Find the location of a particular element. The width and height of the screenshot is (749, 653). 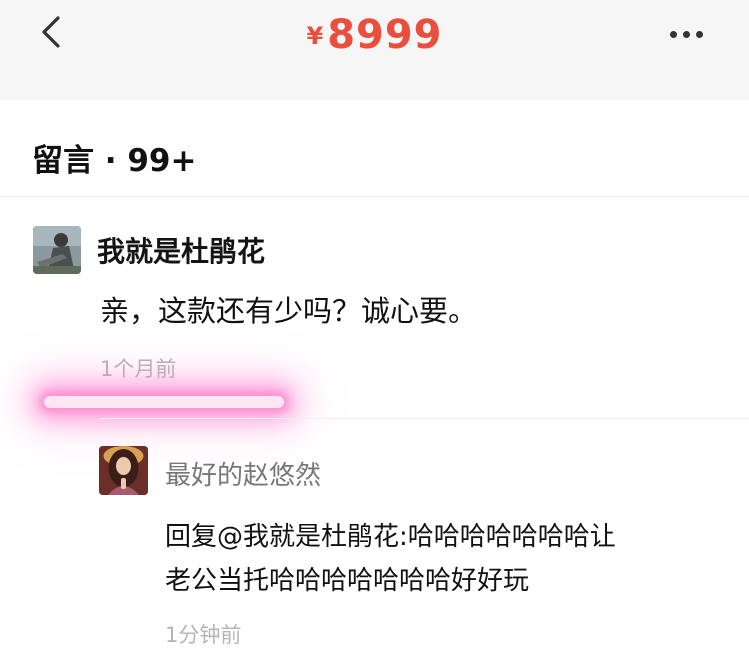

more-icon is located at coordinates (673, 34).